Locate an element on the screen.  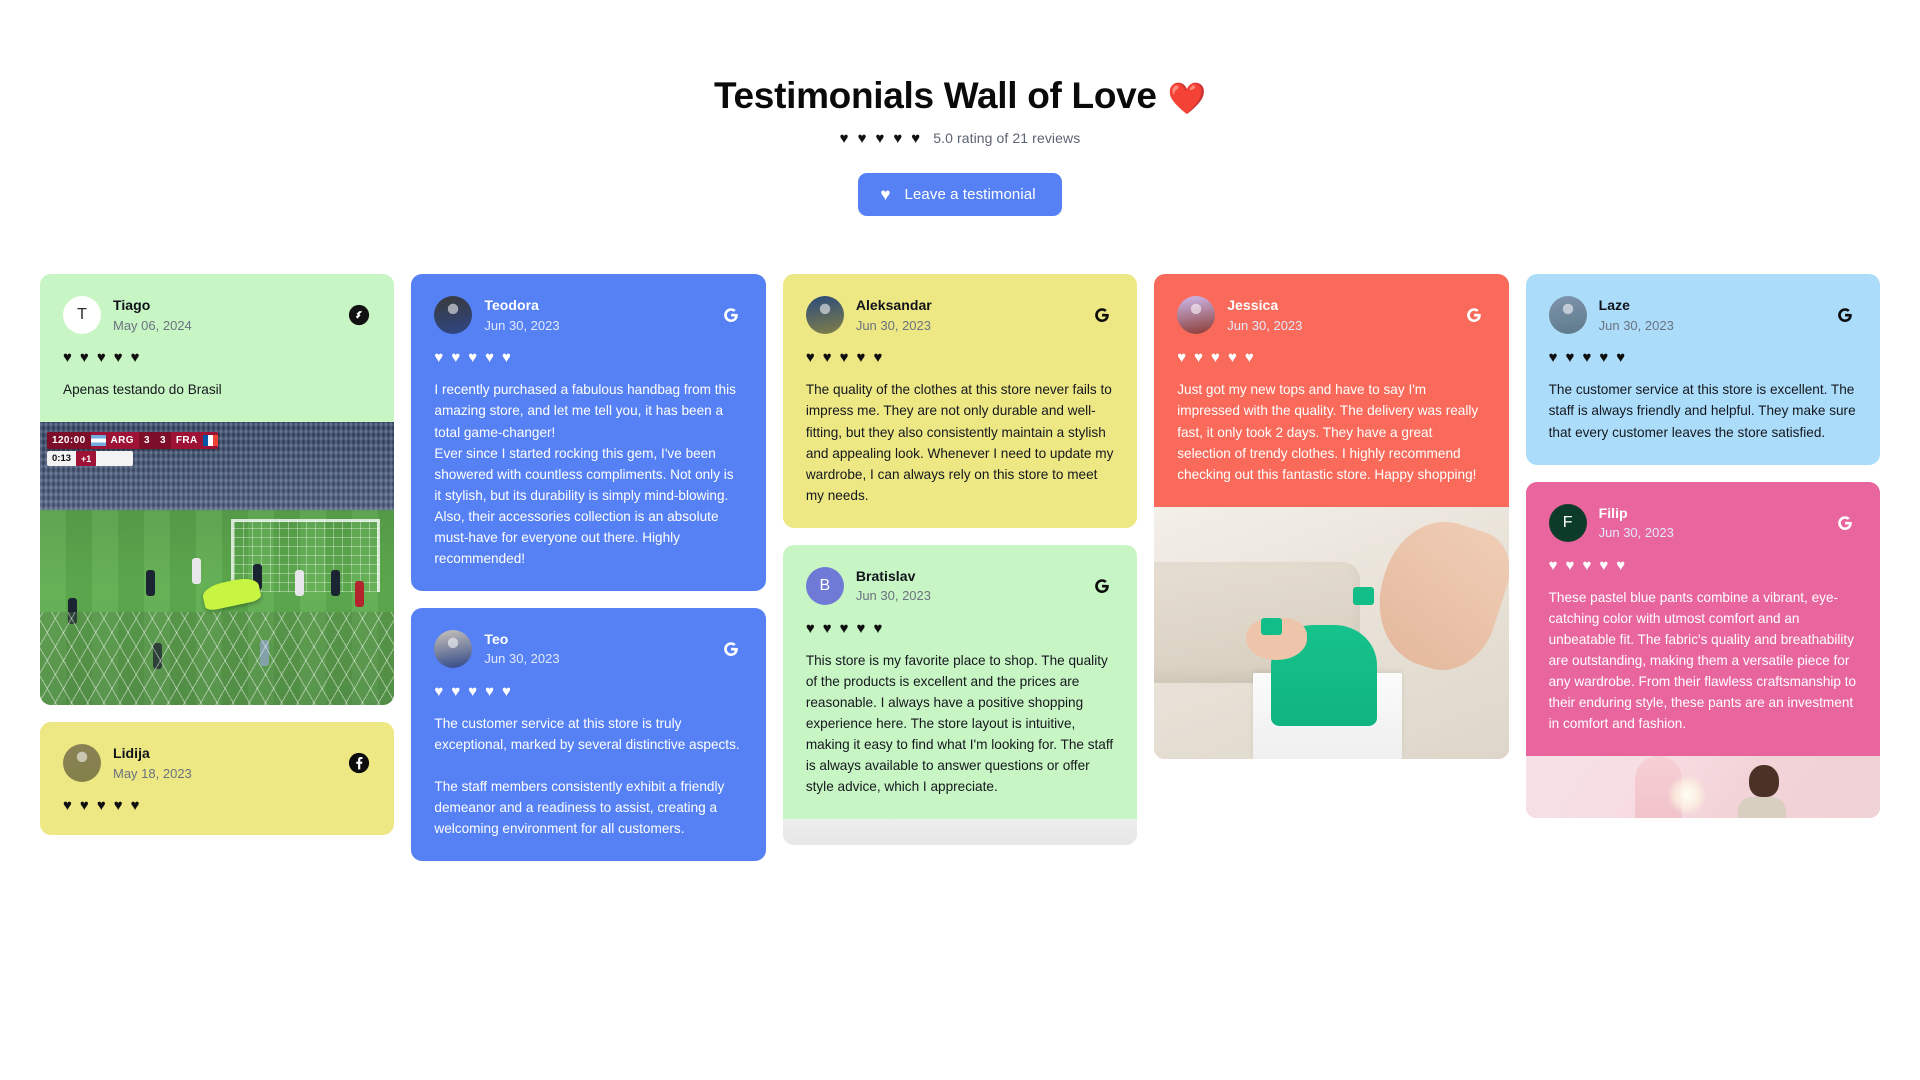
author-name: Teodora is located at coordinates (511, 305).